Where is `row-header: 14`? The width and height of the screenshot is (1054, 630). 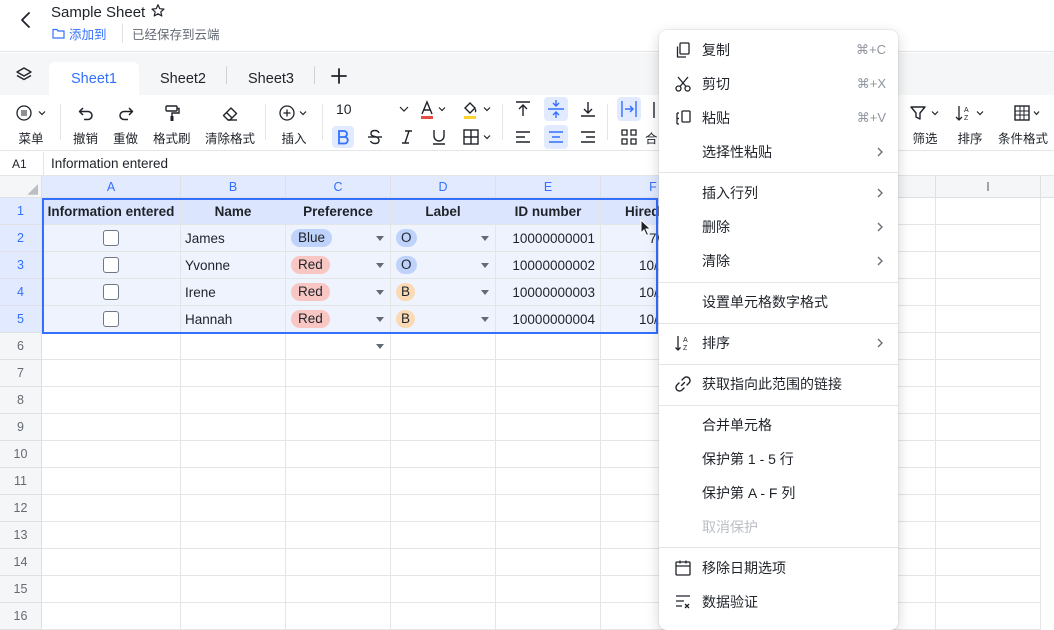 row-header: 14 is located at coordinates (21, 562).